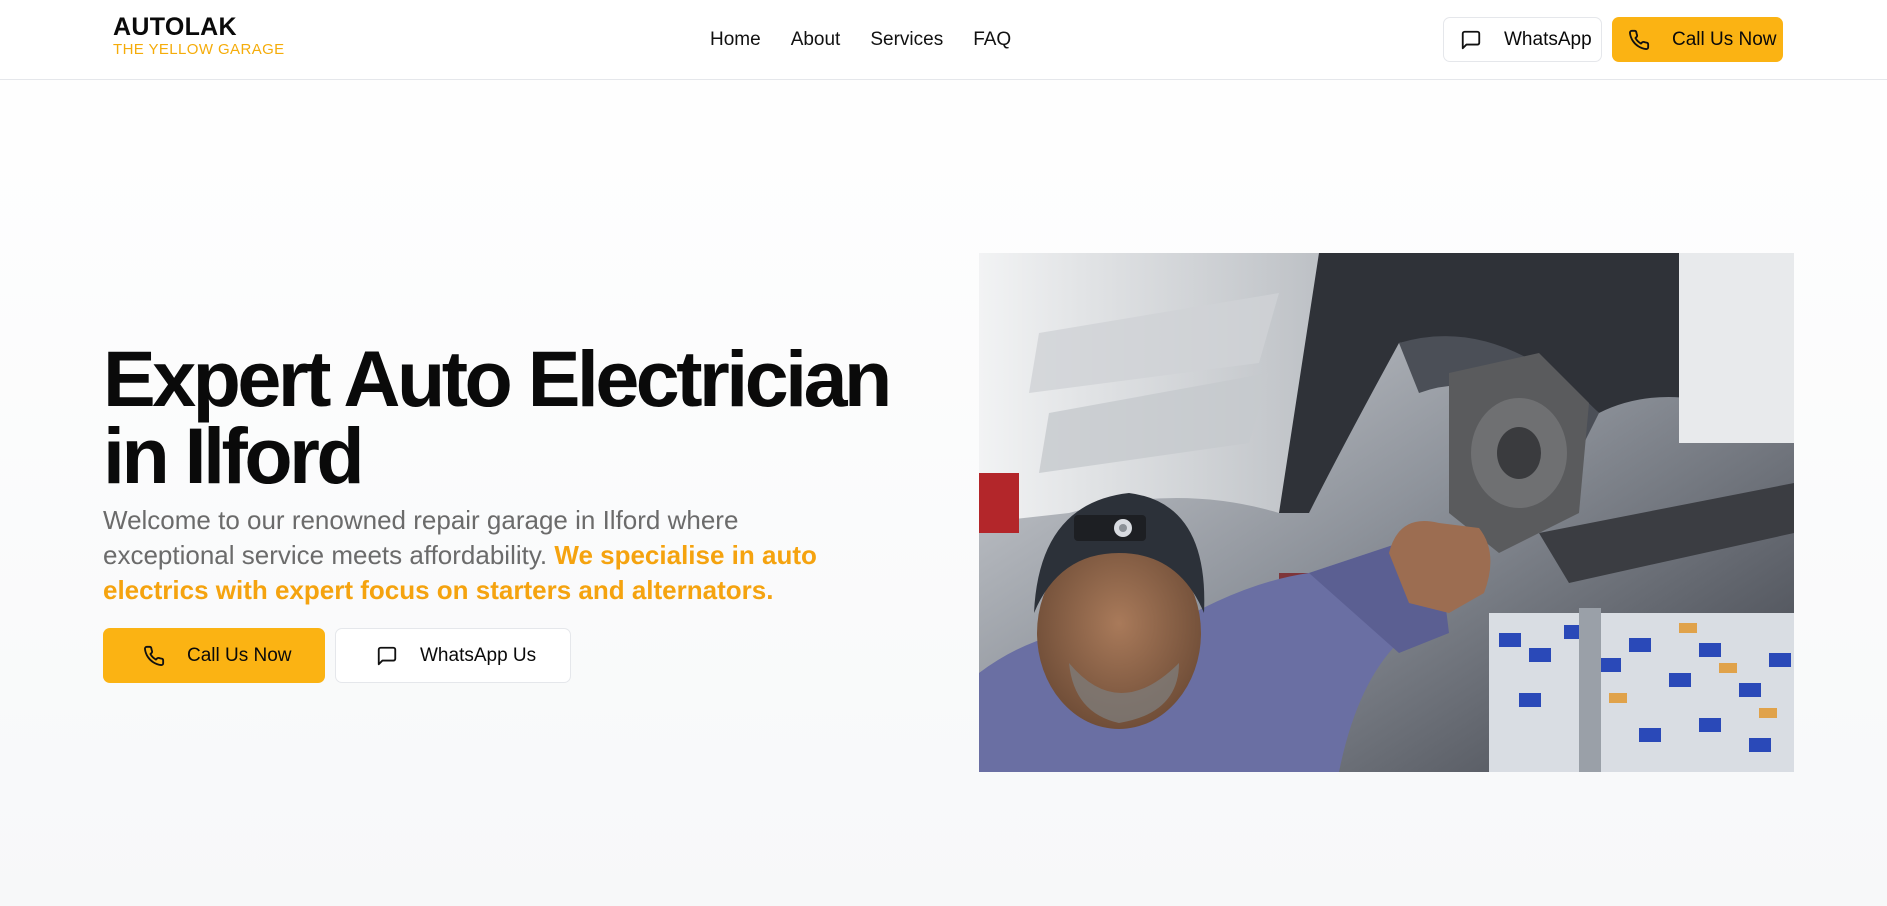 This screenshot has width=1887, height=906. What do you see at coordinates (1724, 39) in the screenshot?
I see `header-call-label: Call Us Now` at bounding box center [1724, 39].